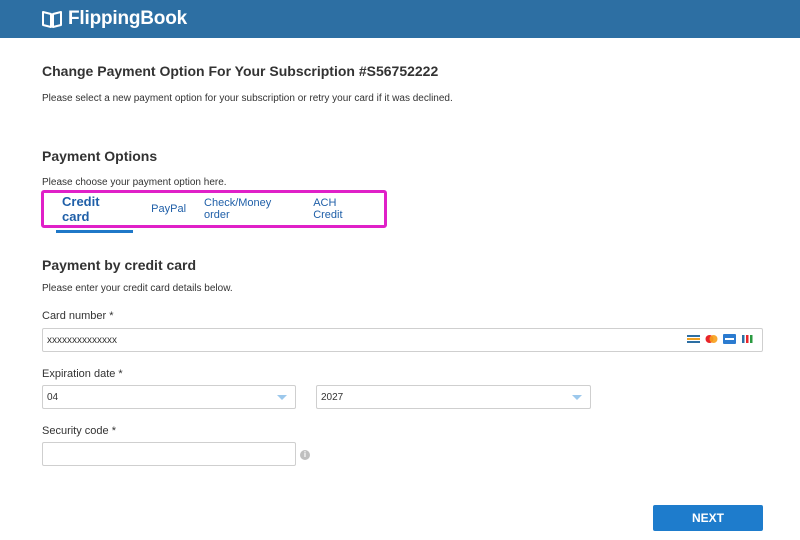 The width and height of the screenshot is (800, 540). What do you see at coordinates (339, 209) in the screenshot?
I see `tab-ach-credit: ACH Credit` at bounding box center [339, 209].